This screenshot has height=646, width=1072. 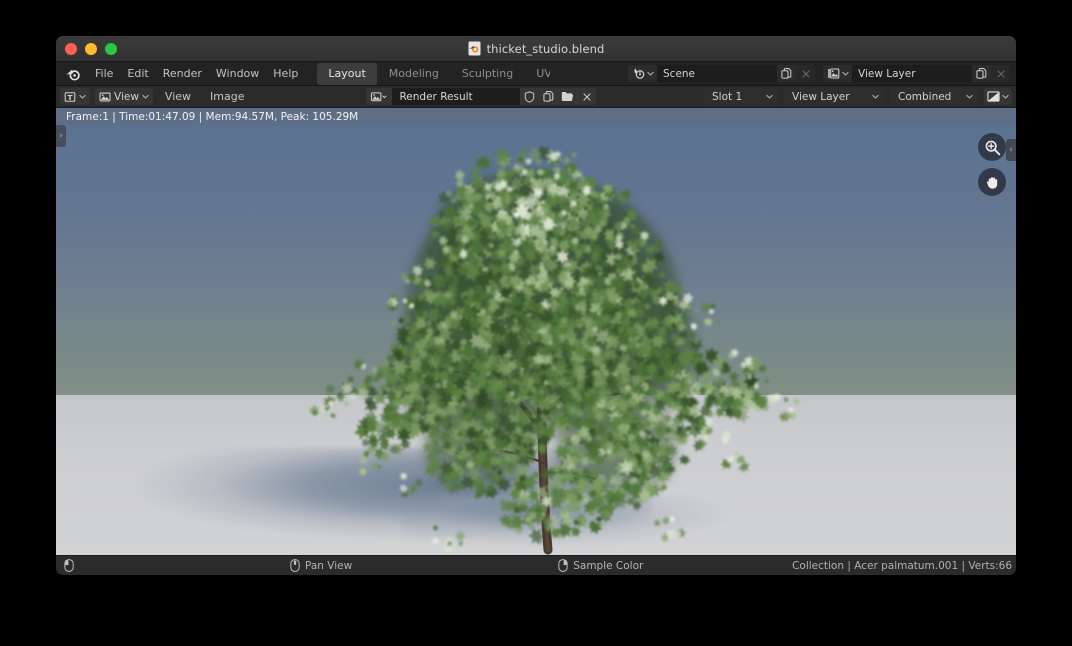 I want to click on menu-window: Window, so click(x=237, y=73).